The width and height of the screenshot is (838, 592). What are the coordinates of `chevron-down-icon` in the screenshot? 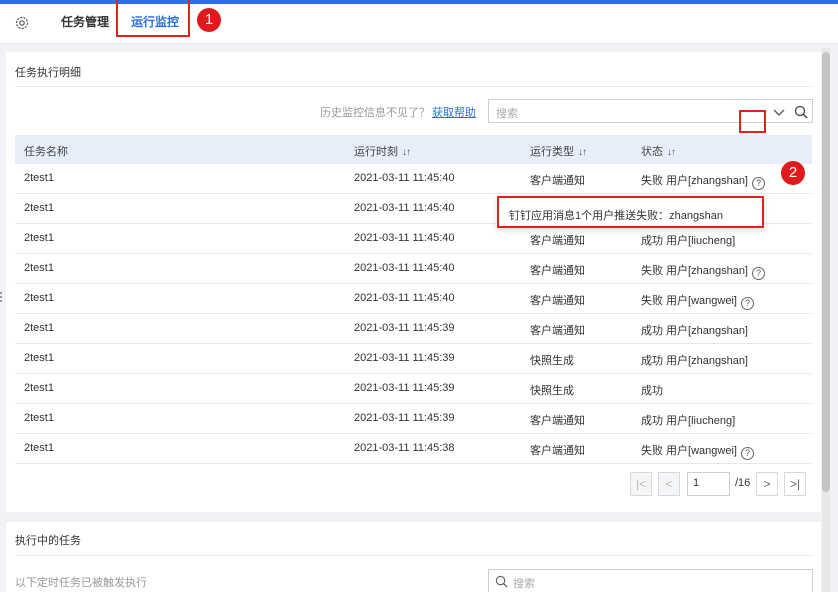 It's located at (779, 112).